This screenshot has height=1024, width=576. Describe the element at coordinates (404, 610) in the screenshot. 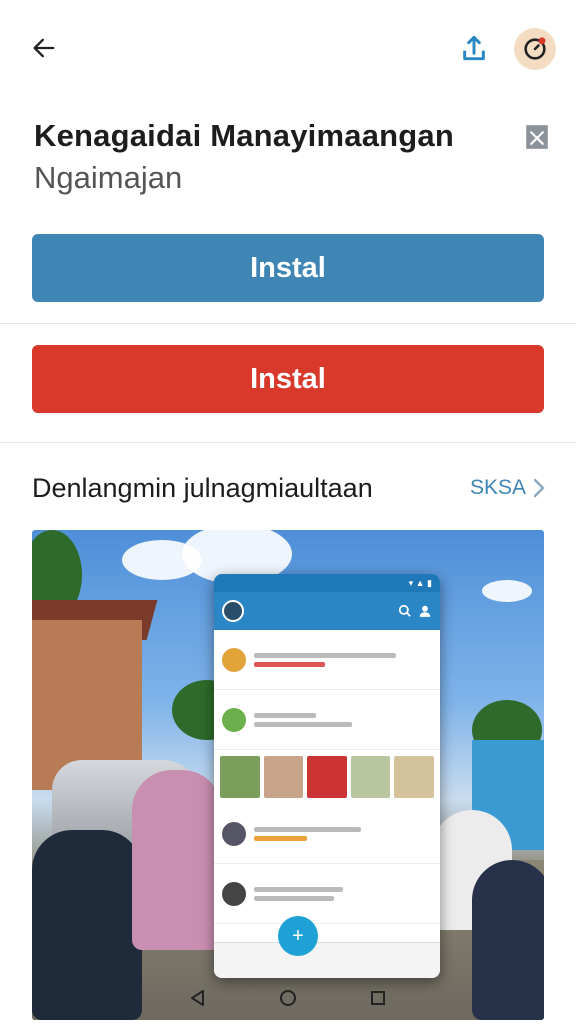

I see `search-icon` at that location.